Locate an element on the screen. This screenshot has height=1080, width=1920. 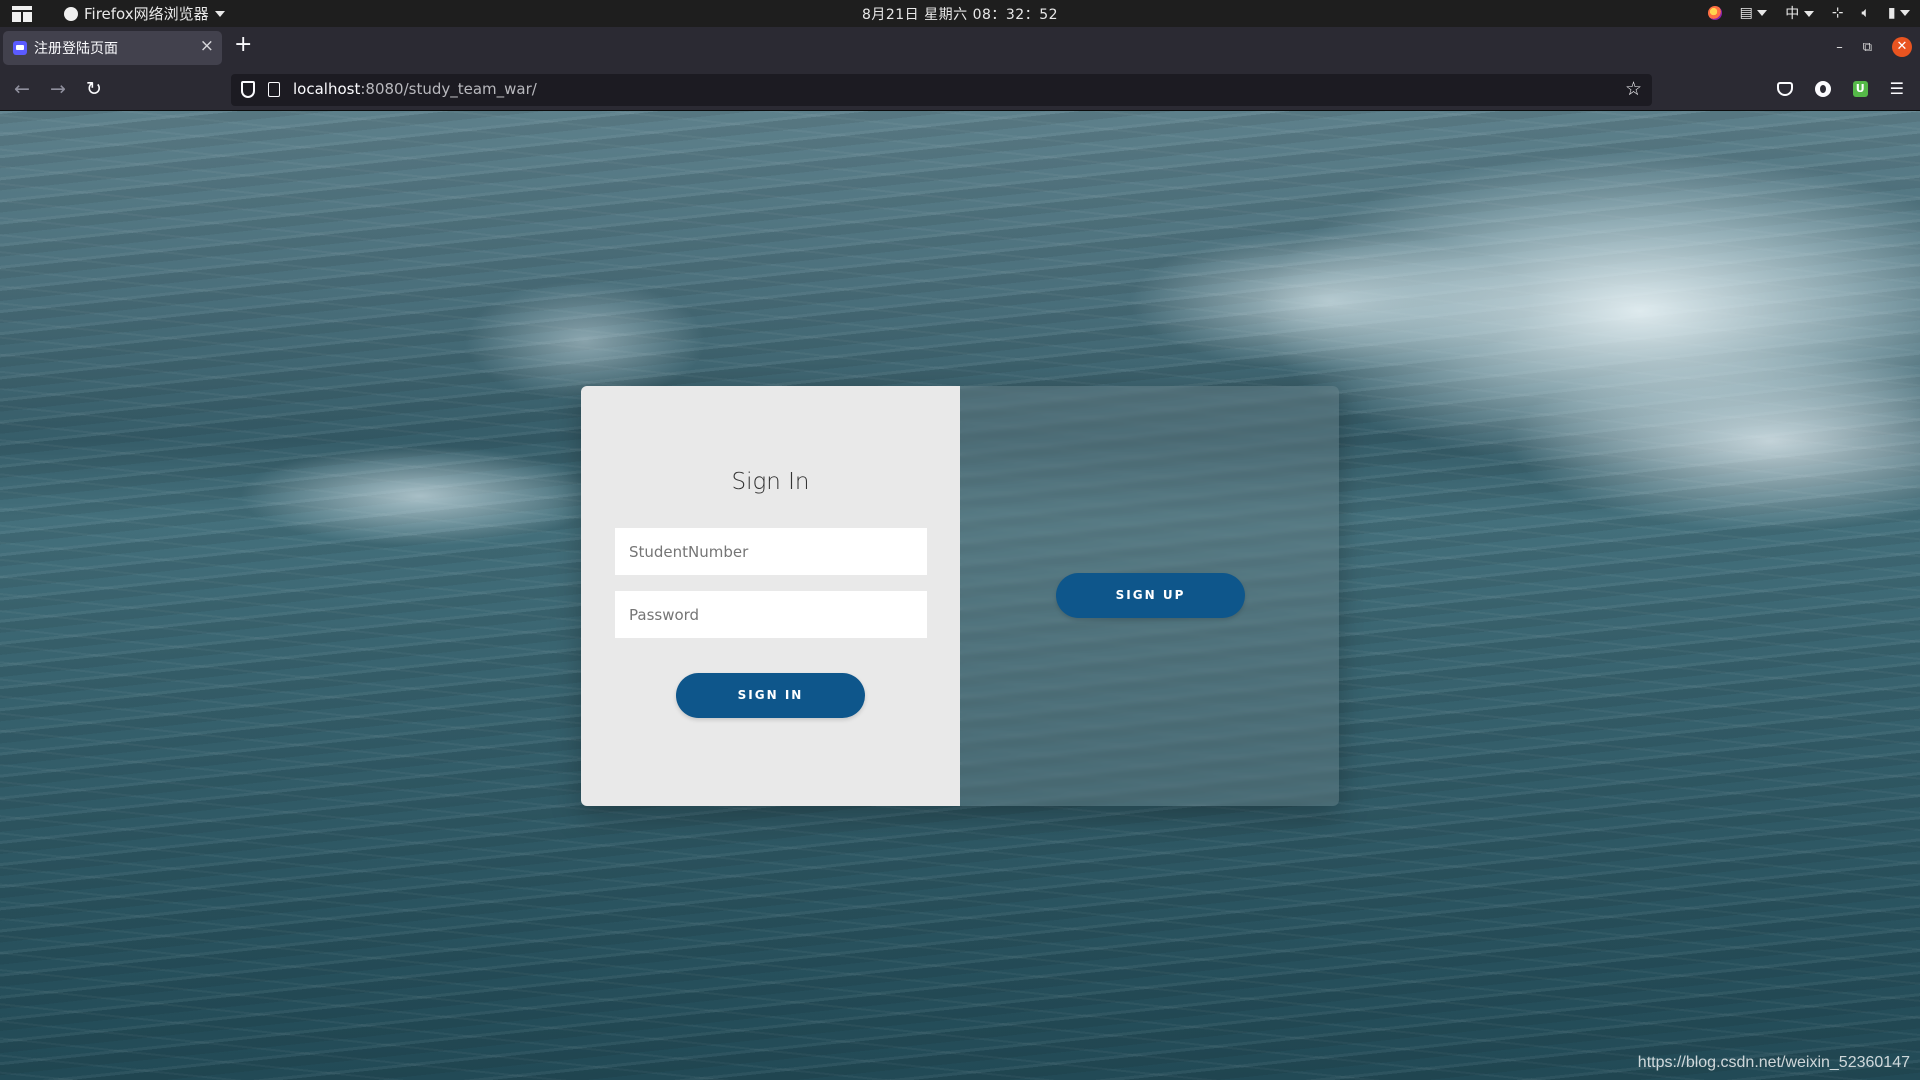
pocket-icon is located at coordinates (1784, 88).